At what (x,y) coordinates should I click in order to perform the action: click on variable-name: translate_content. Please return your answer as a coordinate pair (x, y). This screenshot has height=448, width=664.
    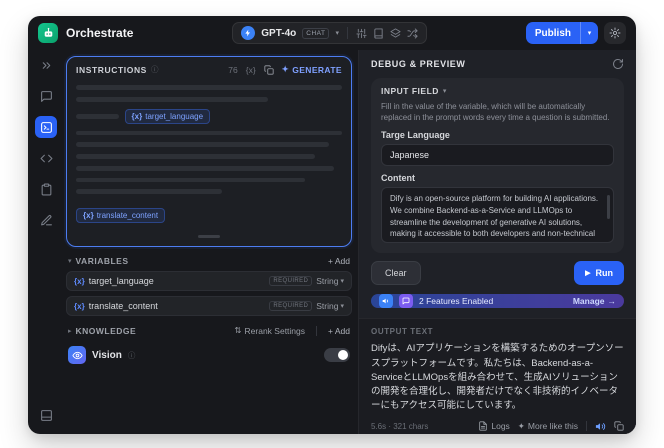
    Looking at the image, I should click on (123, 306).